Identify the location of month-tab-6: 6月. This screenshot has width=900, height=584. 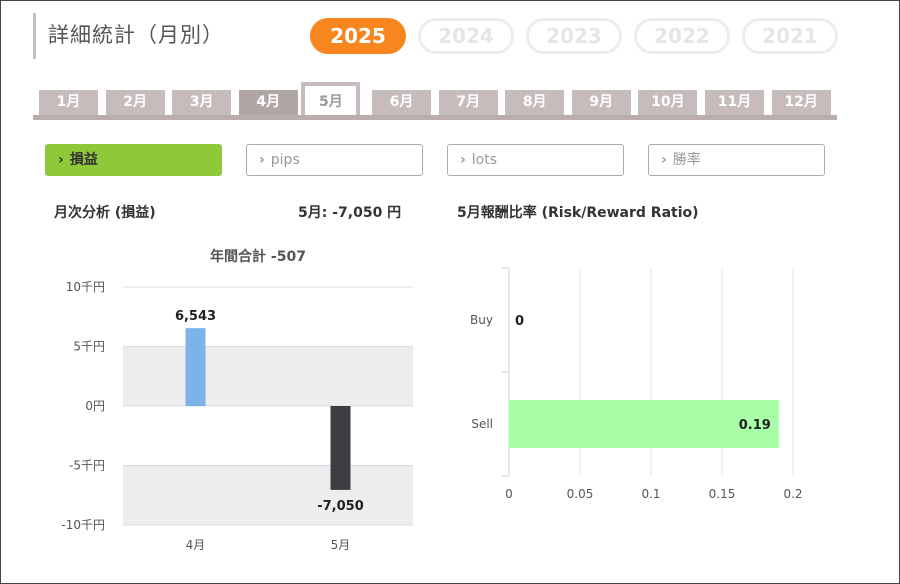
(401, 102).